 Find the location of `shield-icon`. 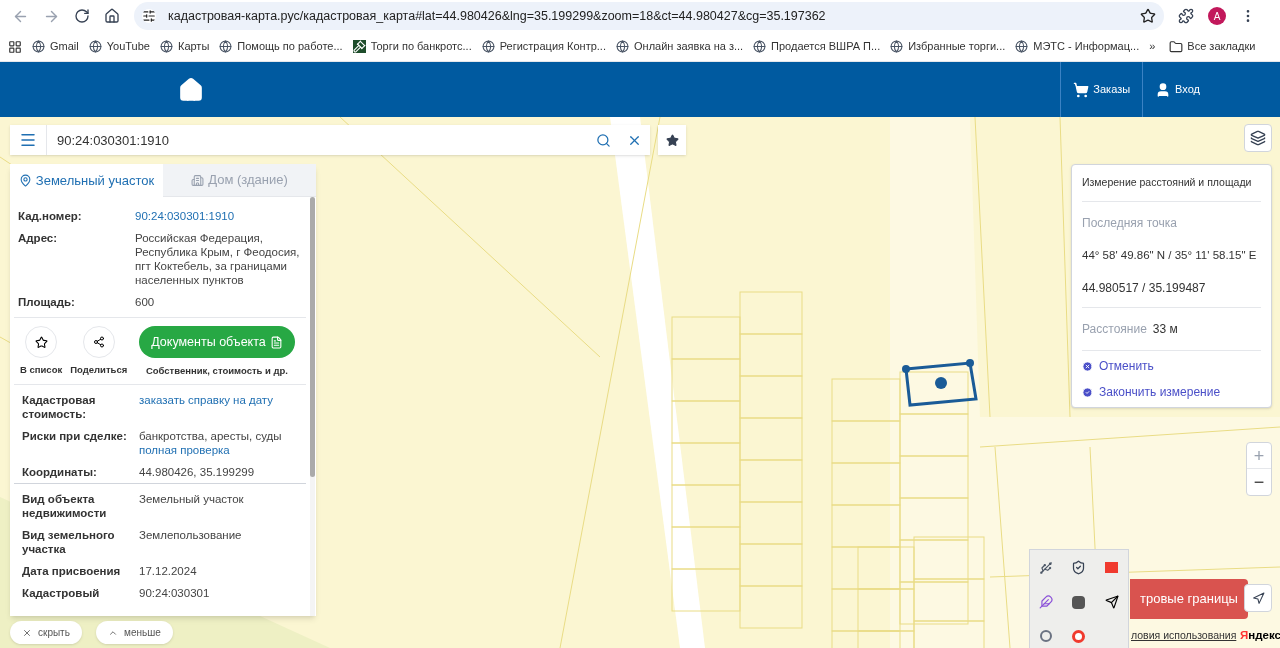

shield-icon is located at coordinates (1079, 568).